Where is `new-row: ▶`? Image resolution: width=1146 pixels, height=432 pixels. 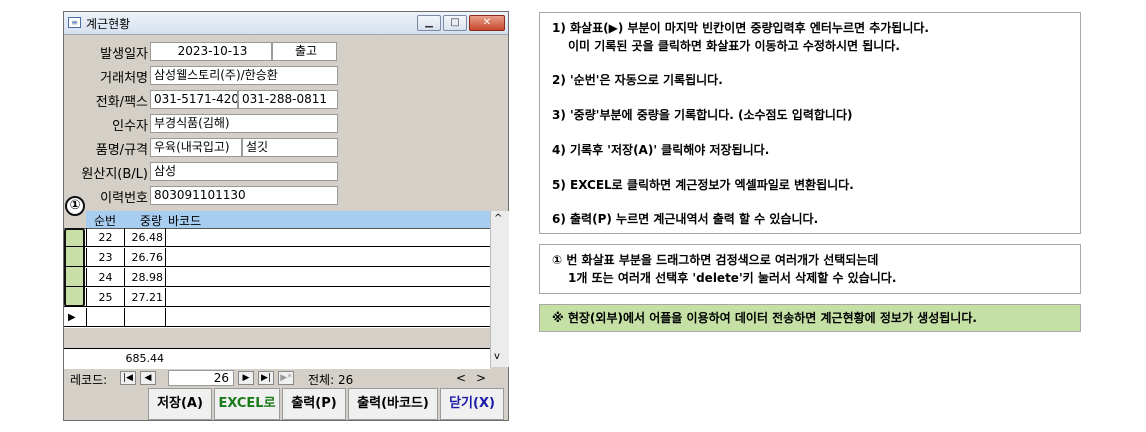 new-row: ▶ is located at coordinates (277, 317).